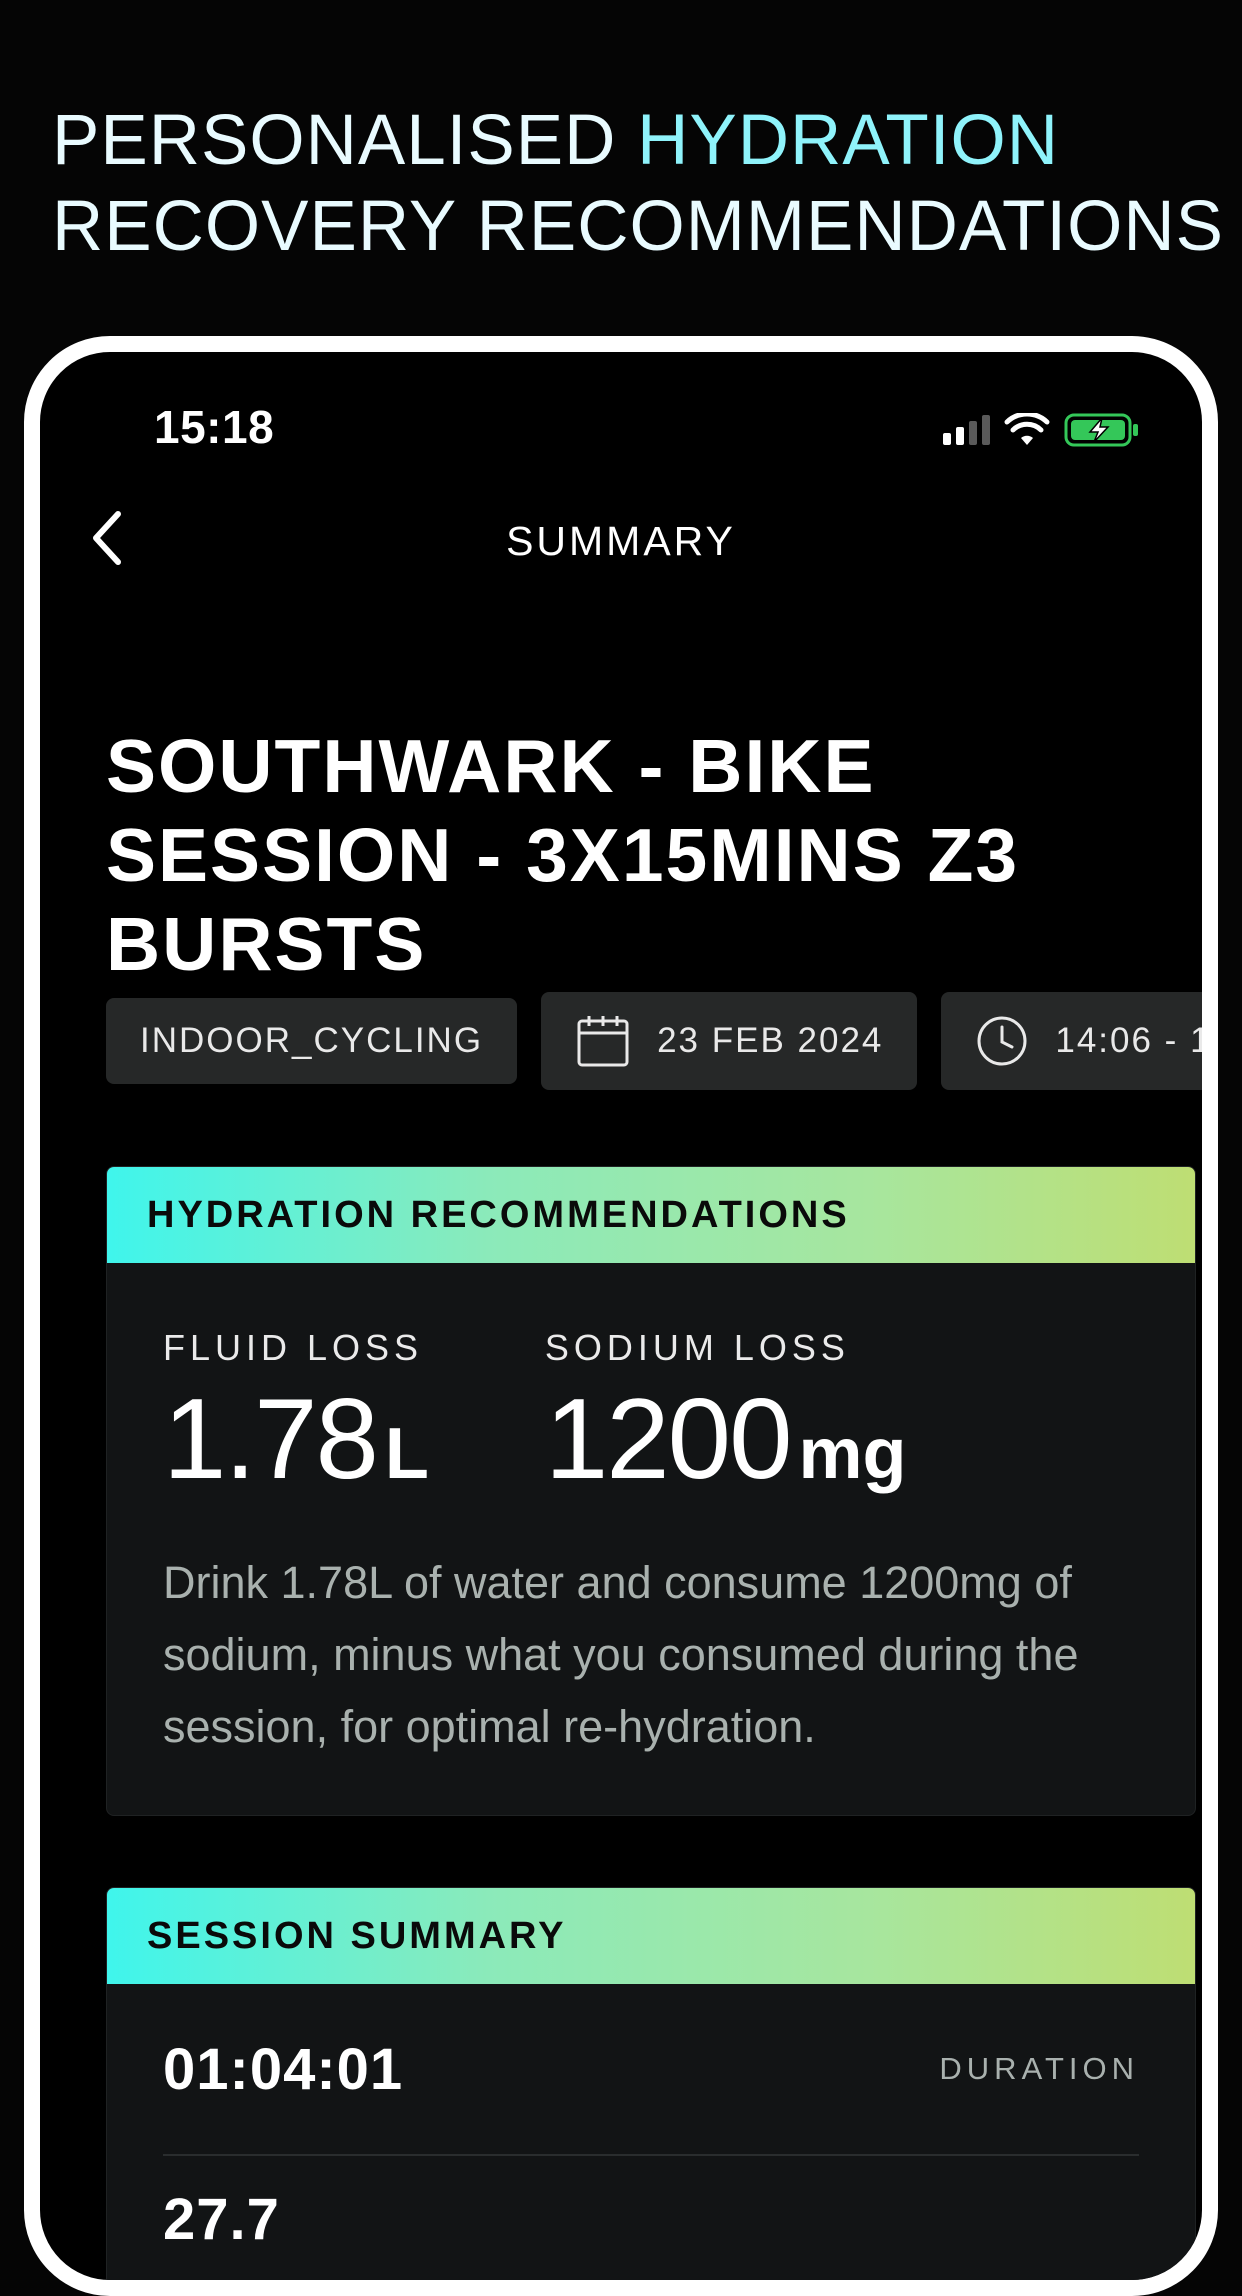 Image resolution: width=1242 pixels, height=2296 pixels. I want to click on session-summary-header: SESSION SUMMARY, so click(651, 1936).